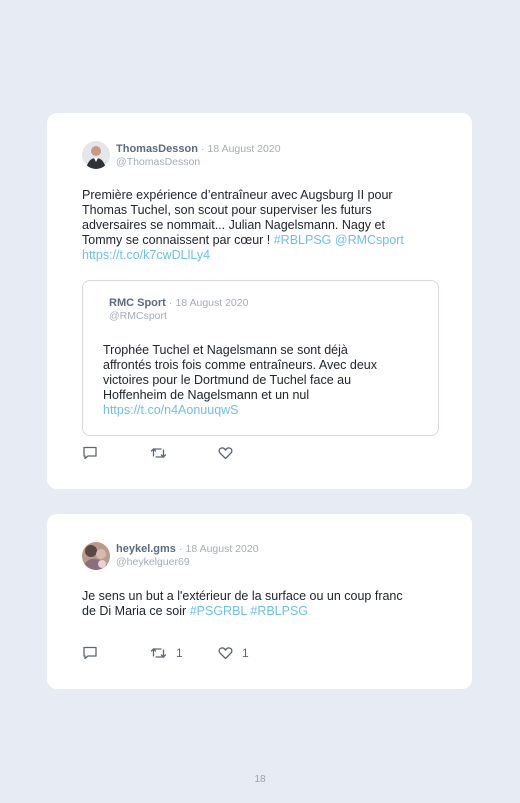 The width and height of the screenshot is (520, 803). Describe the element at coordinates (146, 549) in the screenshot. I see `author-name: heykel.gms` at that location.